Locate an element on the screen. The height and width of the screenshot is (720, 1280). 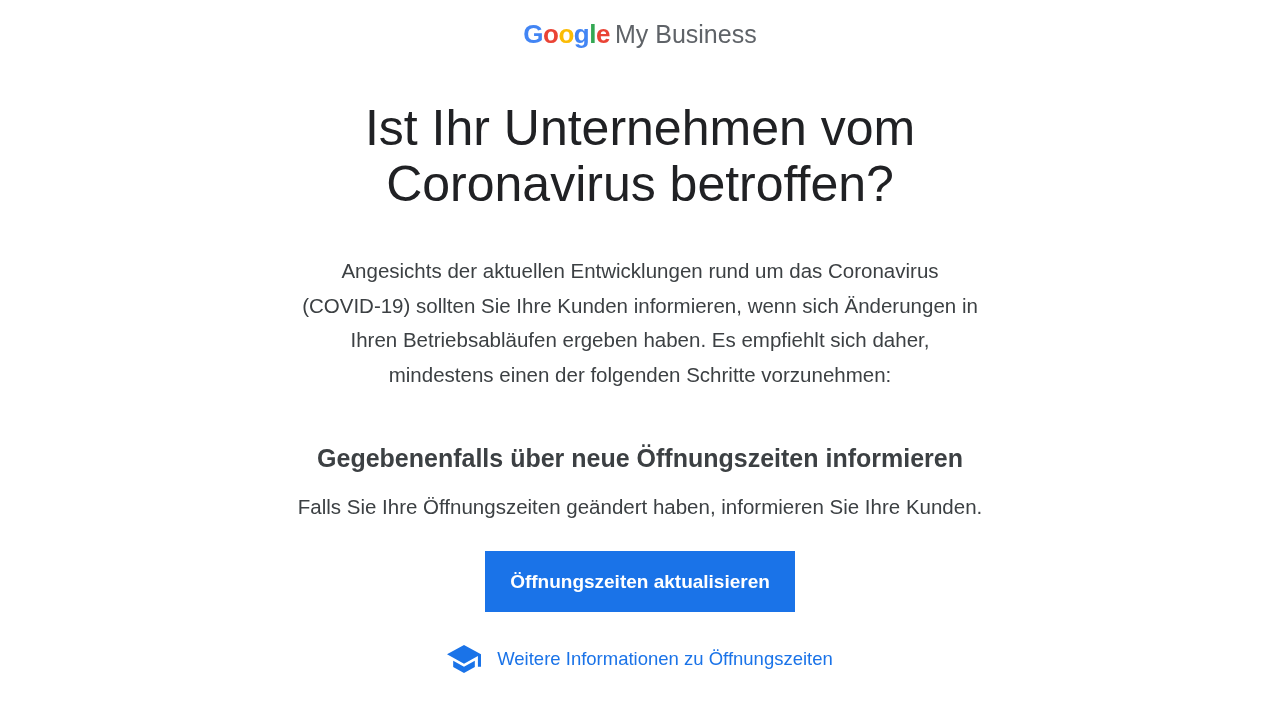
update-hours-button: Öffnungszeiten aktualisieren is located at coordinates (640, 581).